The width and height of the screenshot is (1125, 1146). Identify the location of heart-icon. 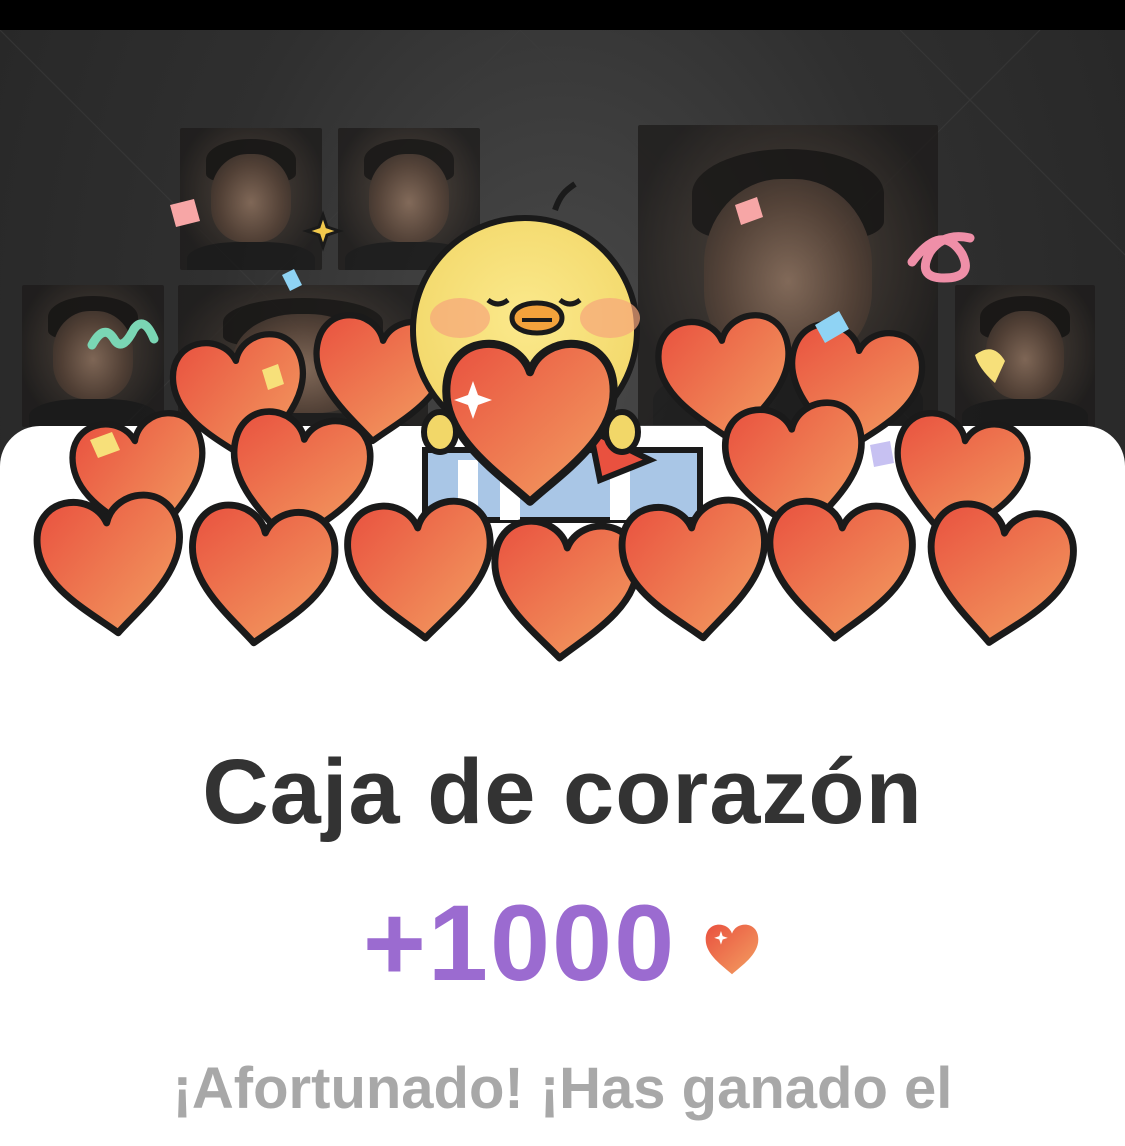
(732, 949).